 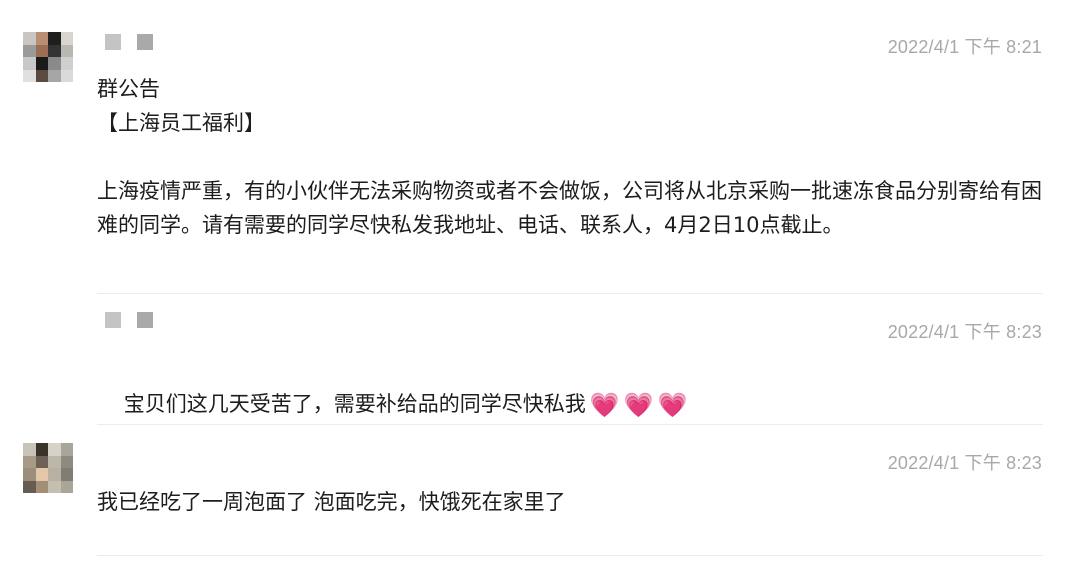 What do you see at coordinates (964, 47) in the screenshot?
I see `message-timestamp: 2022/4/1 下午 8:21` at bounding box center [964, 47].